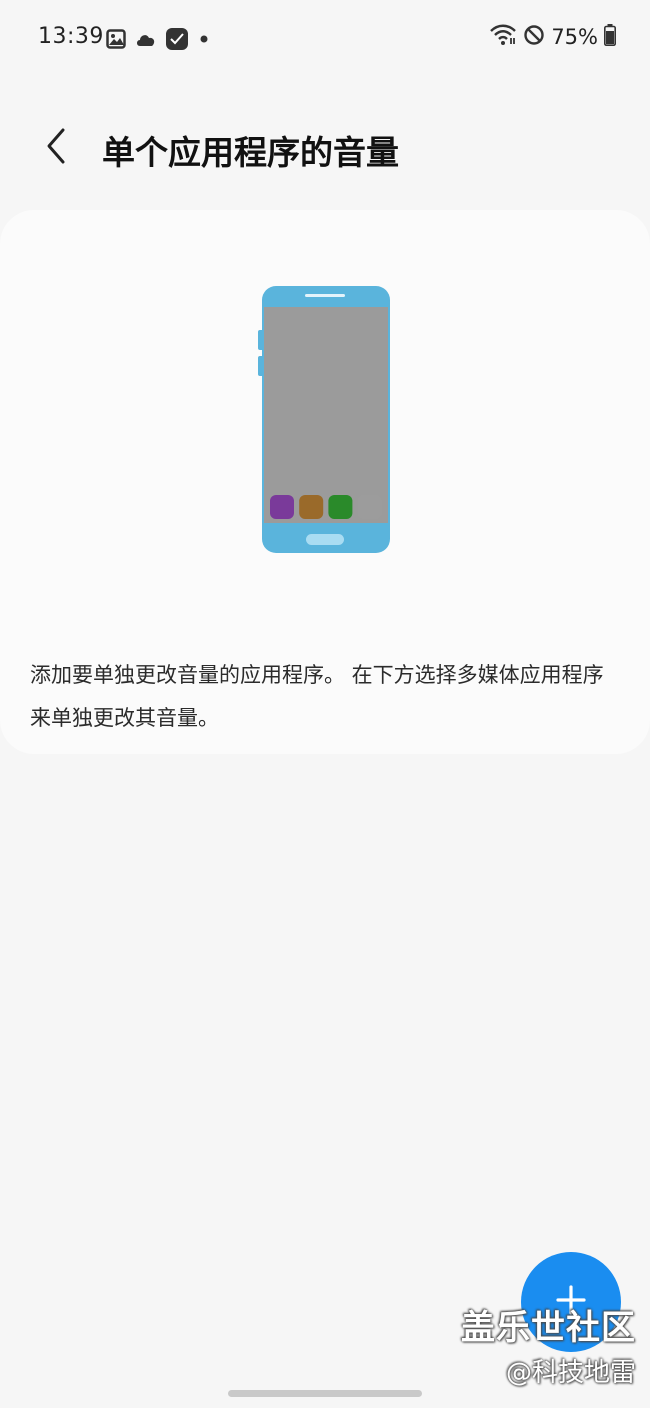 The width and height of the screenshot is (650, 1408). Describe the element at coordinates (71, 36) in the screenshot. I see `status-time: 13:39` at that location.